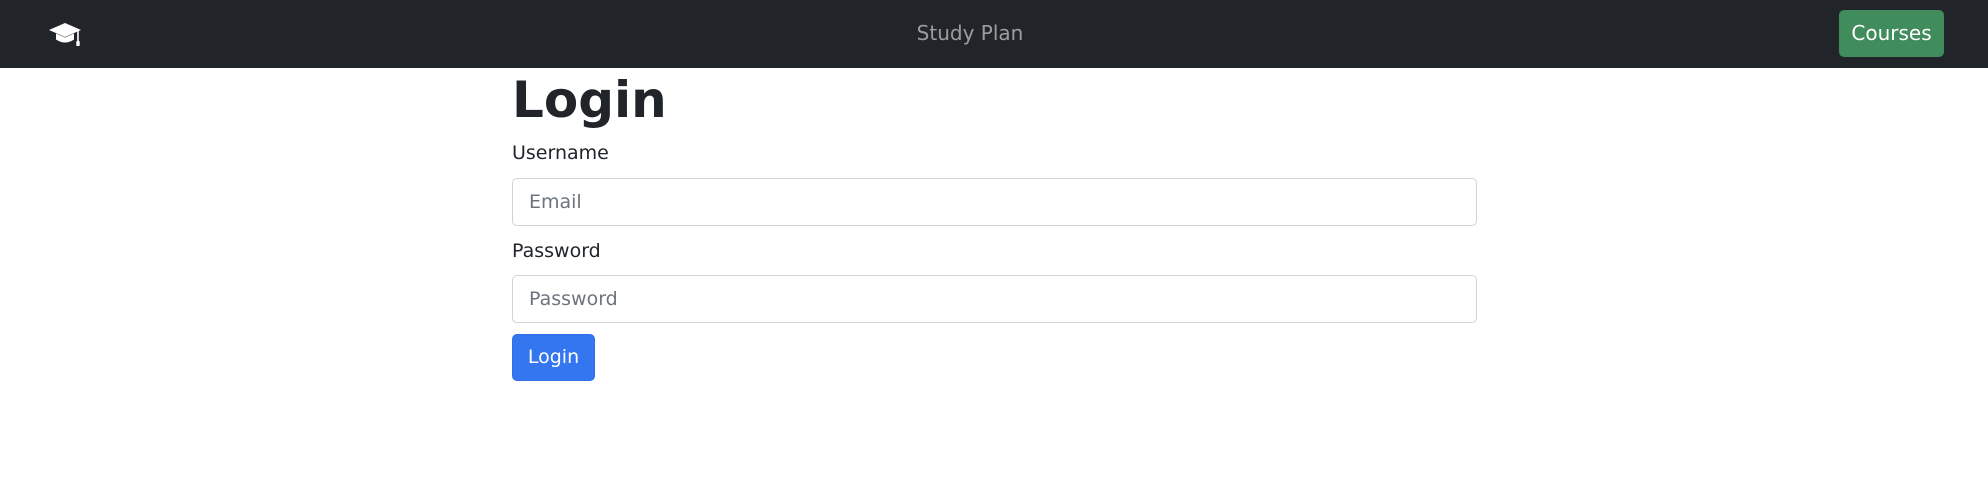  Describe the element at coordinates (556, 251) in the screenshot. I see `password-label: Password` at that location.